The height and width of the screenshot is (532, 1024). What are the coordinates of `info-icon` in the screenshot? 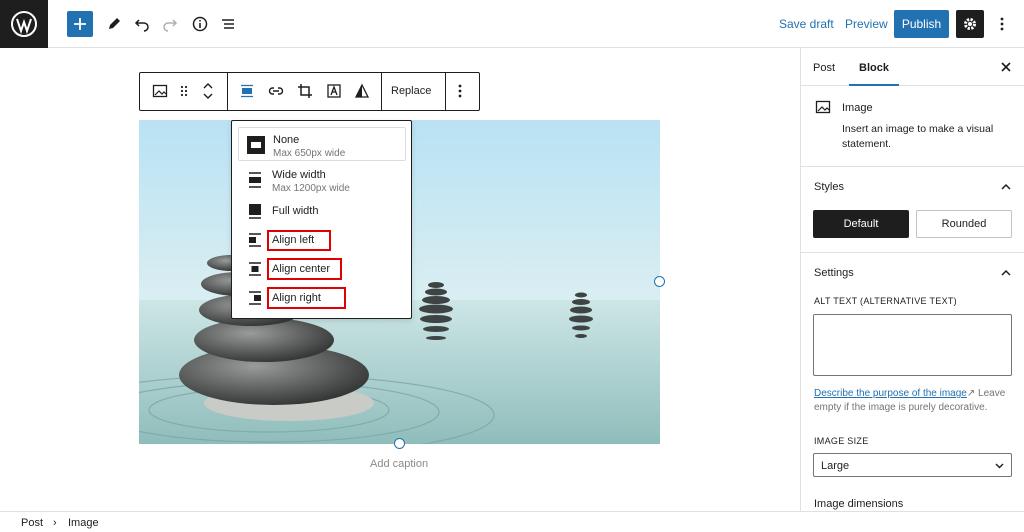 It's located at (200, 24).